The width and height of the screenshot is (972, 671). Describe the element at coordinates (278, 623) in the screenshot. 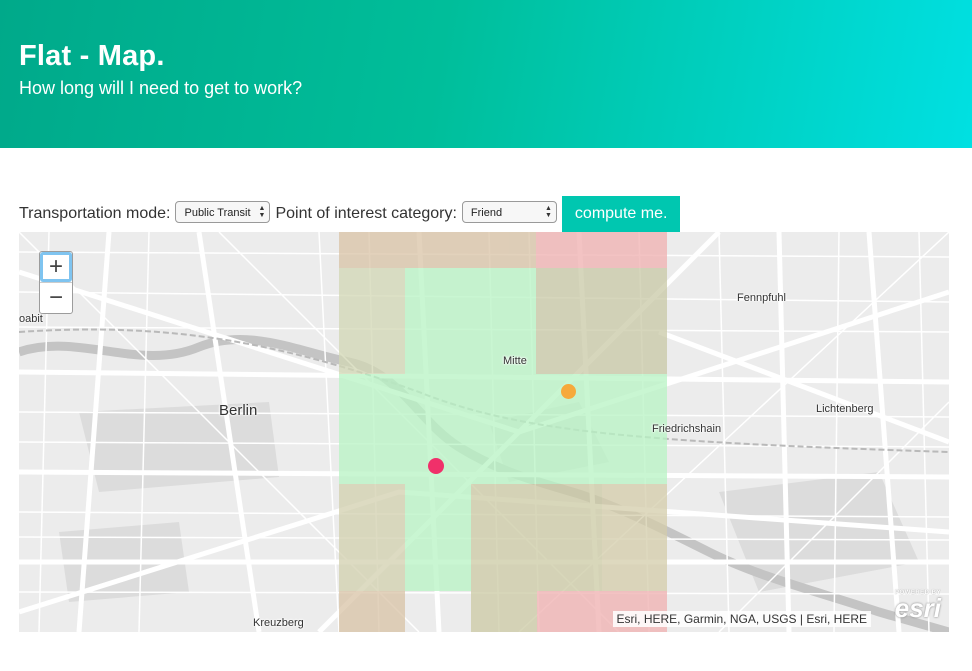

I see `place-label-kreuzberg: Kreuzberg` at that location.